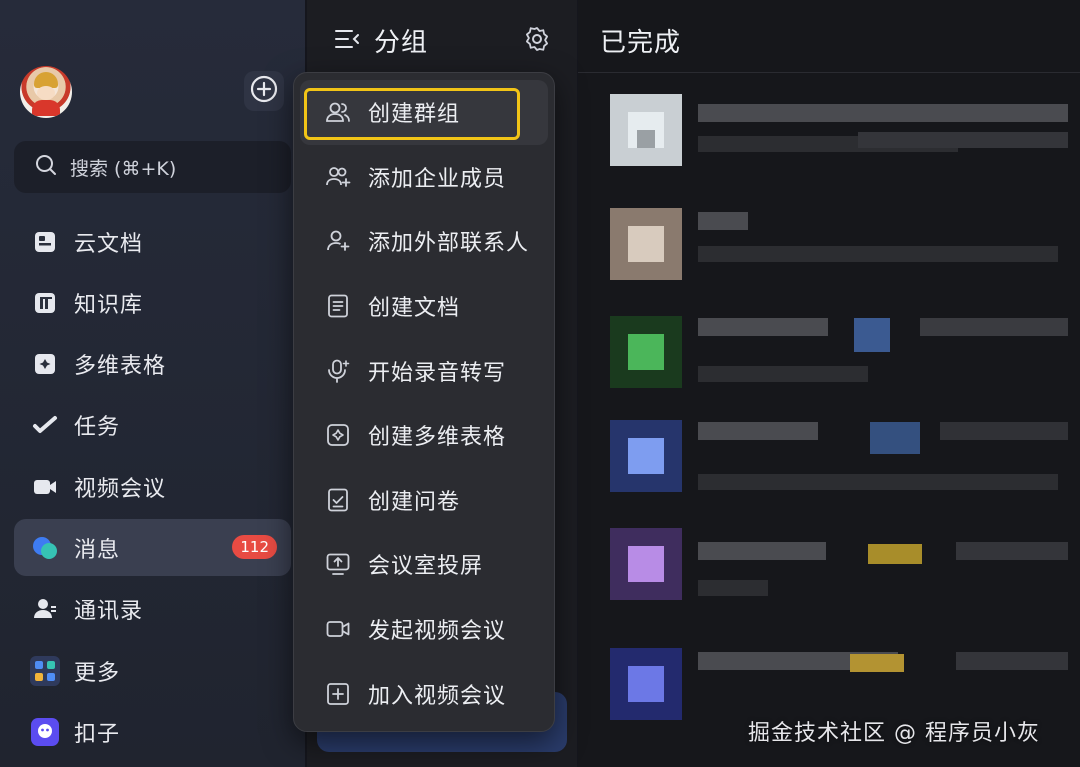  Describe the element at coordinates (152, 670) in the screenshot. I see `sidebar-item-more: 更多` at that location.